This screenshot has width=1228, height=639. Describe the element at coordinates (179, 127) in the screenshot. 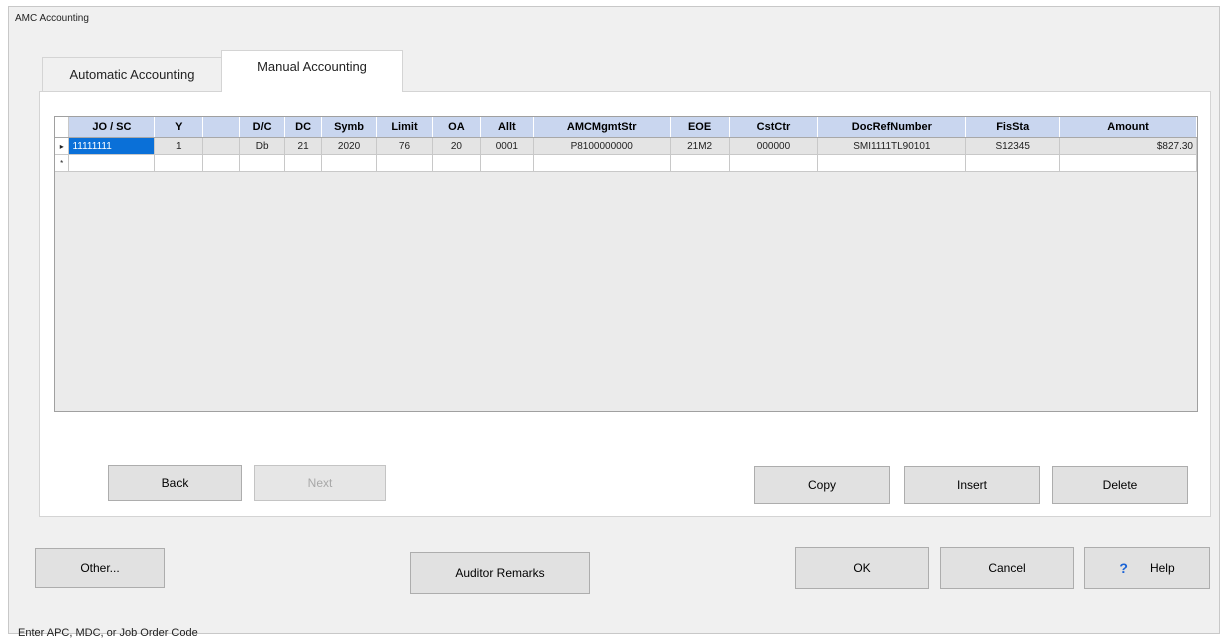

I see `column-header-y: Y` at that location.